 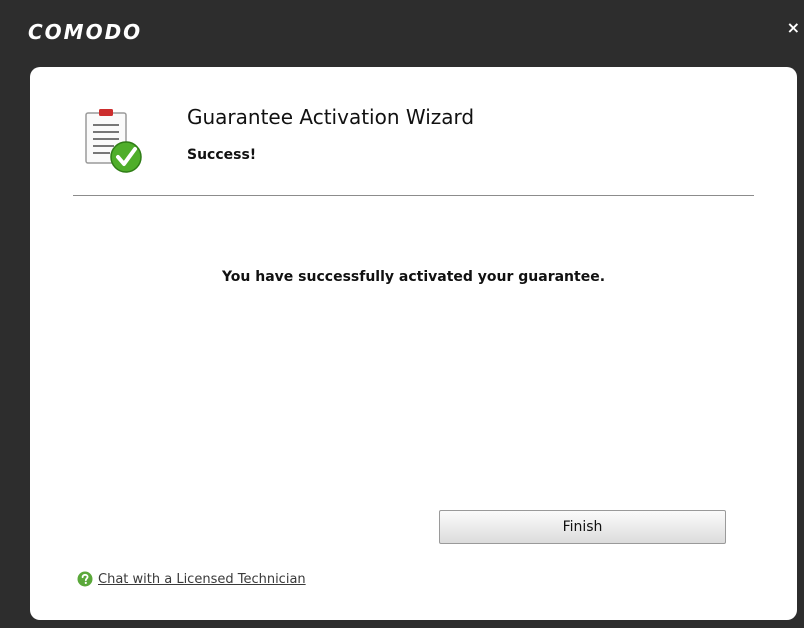 What do you see at coordinates (331, 117) in the screenshot?
I see `wizard-title: Guarantee Activation Wizard` at bounding box center [331, 117].